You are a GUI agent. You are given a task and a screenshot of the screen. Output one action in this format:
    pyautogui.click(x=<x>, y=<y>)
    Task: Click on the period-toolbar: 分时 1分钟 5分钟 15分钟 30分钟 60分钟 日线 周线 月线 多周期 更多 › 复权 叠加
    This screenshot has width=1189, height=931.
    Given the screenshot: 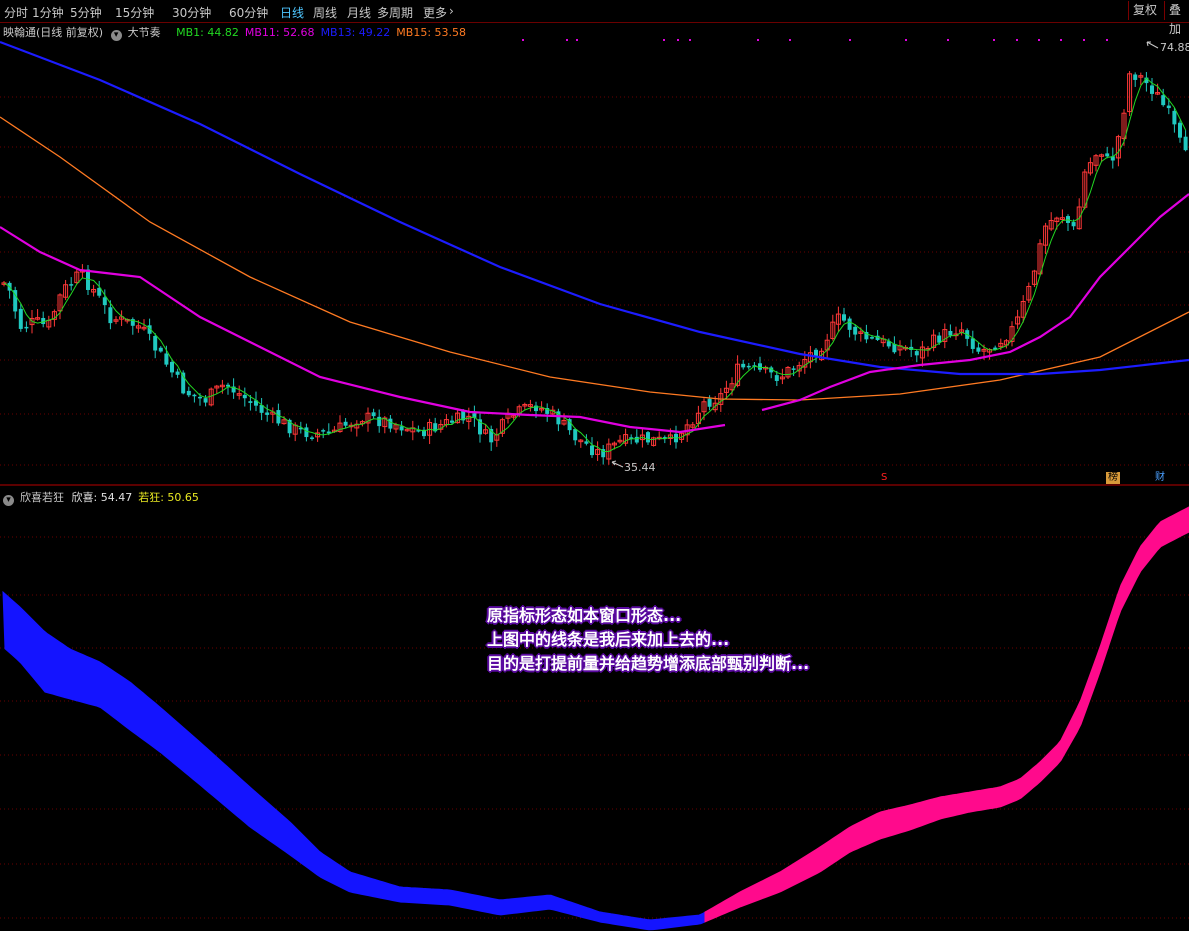 What is the action you would take?
    pyautogui.click(x=594, y=18)
    